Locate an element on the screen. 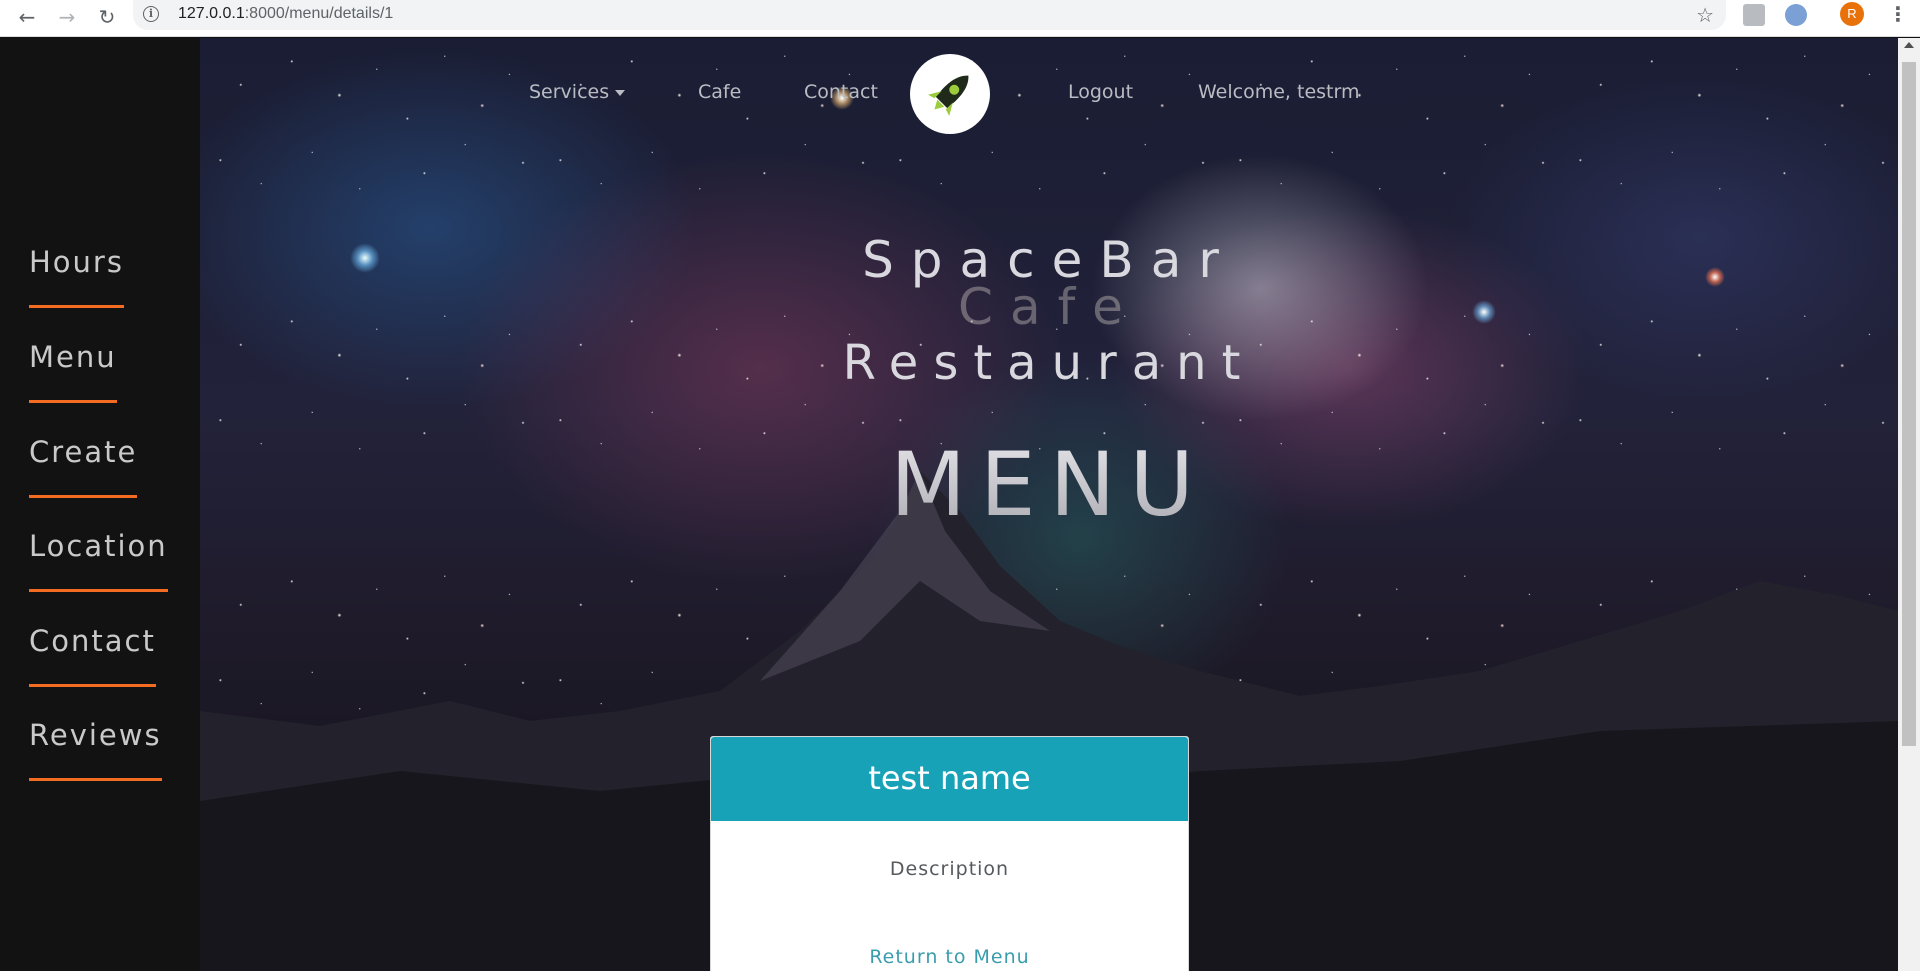  sidebar-item-hours: Hours is located at coordinates (76, 276).